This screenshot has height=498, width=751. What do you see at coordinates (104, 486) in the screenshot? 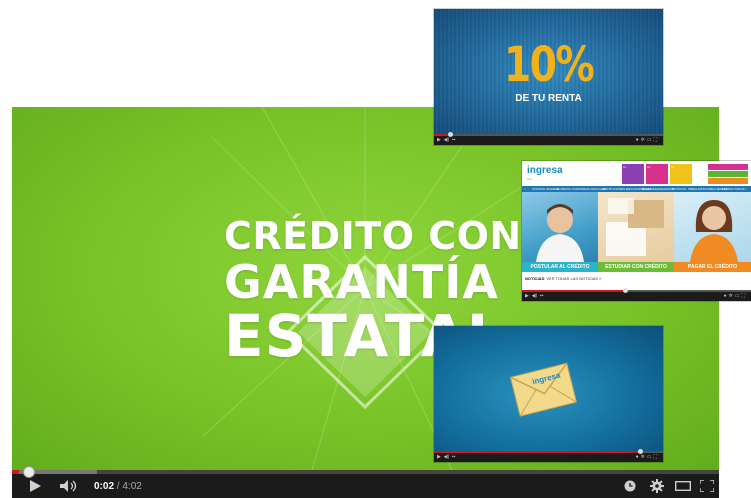
I see `current-time: 0:02` at bounding box center [104, 486].